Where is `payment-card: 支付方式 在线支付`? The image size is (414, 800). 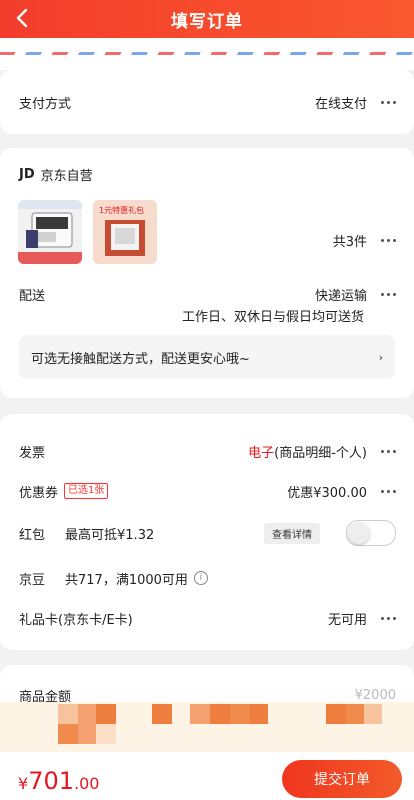 payment-card: 支付方式 在线支付 is located at coordinates (207, 102).